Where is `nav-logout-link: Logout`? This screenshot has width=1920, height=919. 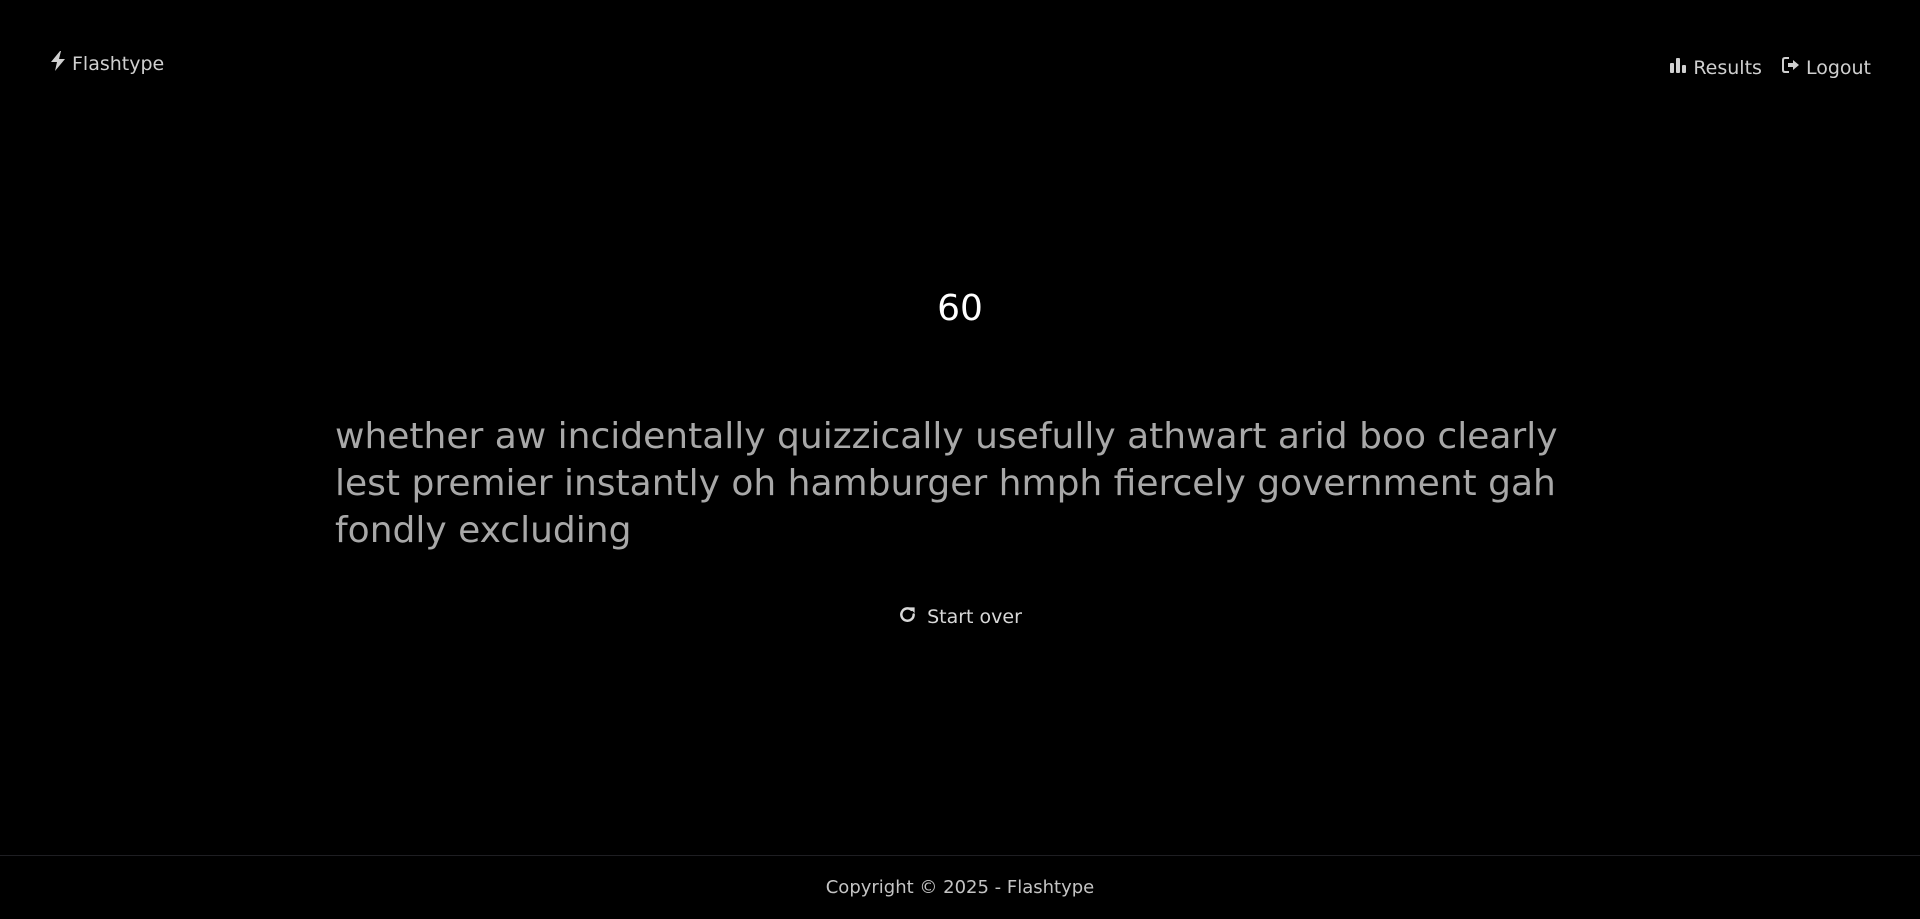 nav-logout-link: Logout is located at coordinates (1826, 67).